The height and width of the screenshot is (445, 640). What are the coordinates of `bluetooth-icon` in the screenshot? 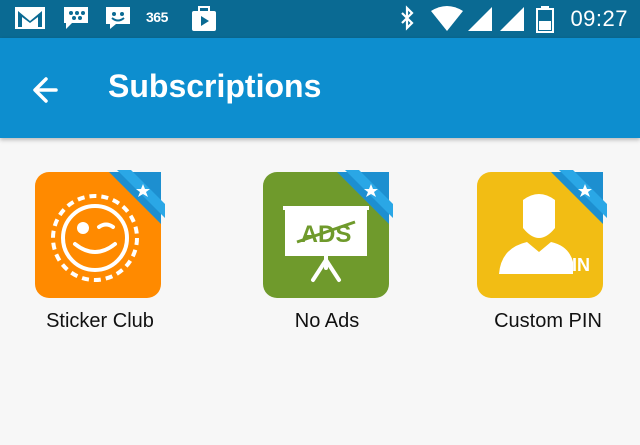 It's located at (407, 18).